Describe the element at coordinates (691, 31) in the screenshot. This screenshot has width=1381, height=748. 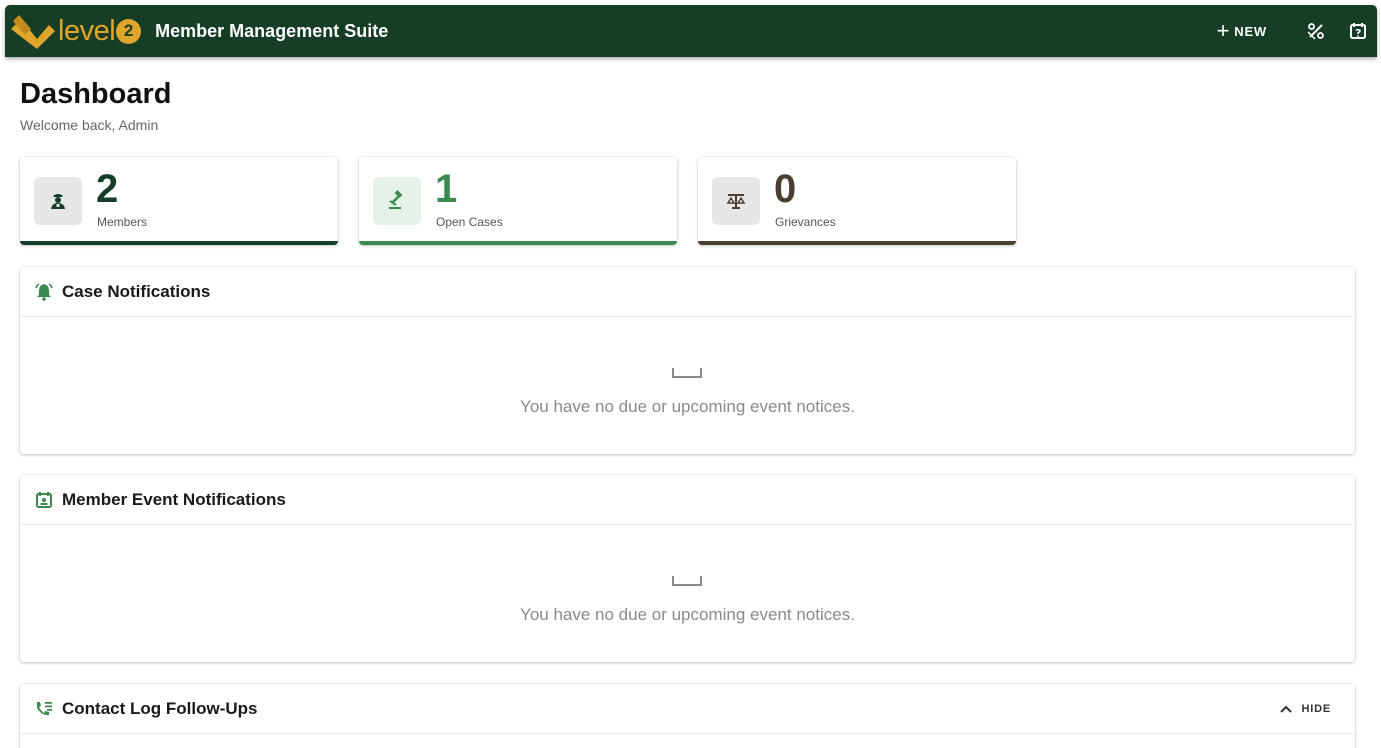
I see `app-bar: level 2 Member Management Suite + NEW` at that location.